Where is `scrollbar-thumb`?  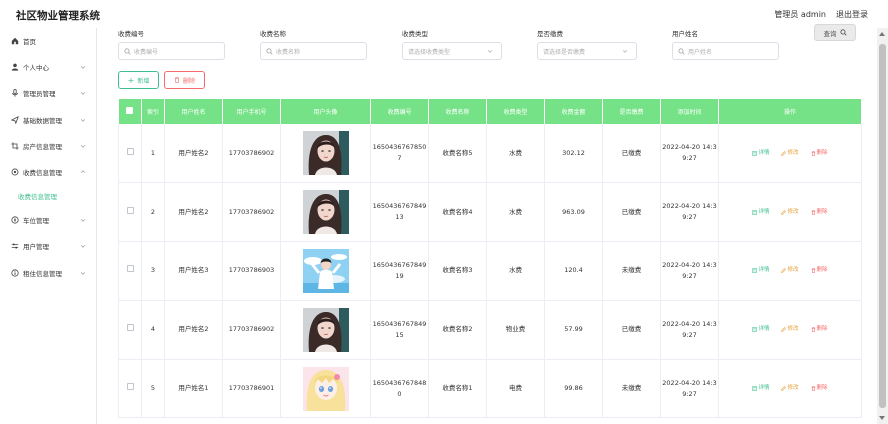 scrollbar-thumb is located at coordinates (882, 226).